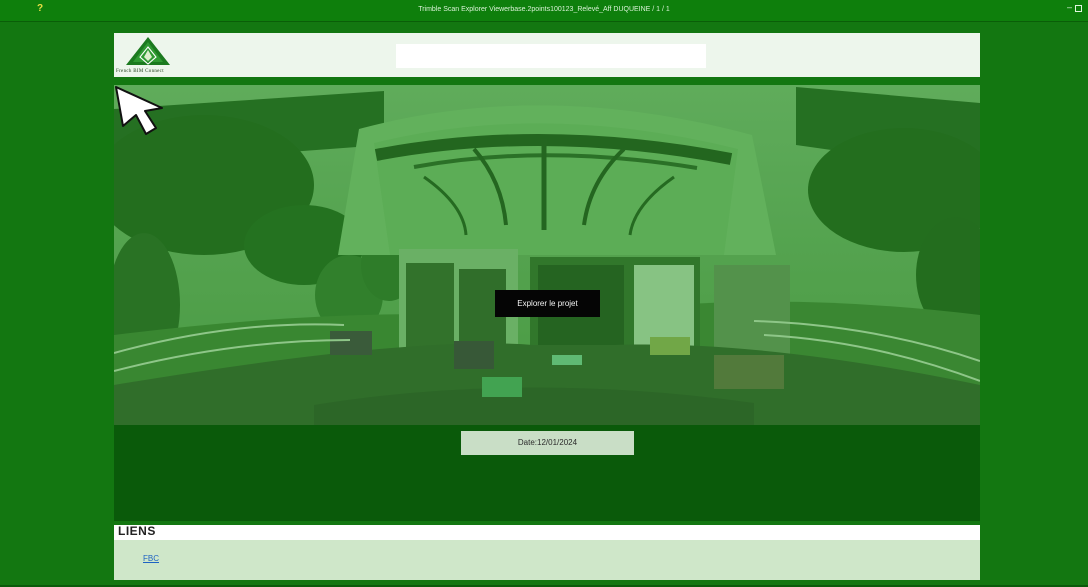 The height and width of the screenshot is (587, 1088). Describe the element at coordinates (139, 110) in the screenshot. I see `cursor-arrow-icon` at that location.